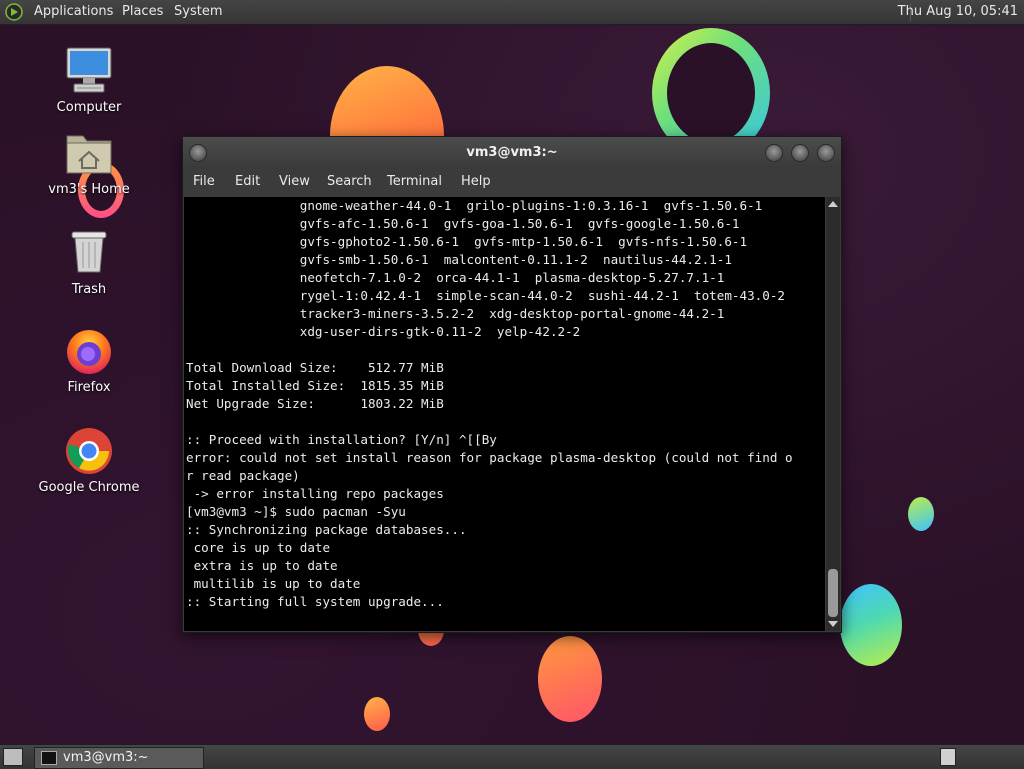 The image size is (1024, 769). What do you see at coordinates (204, 181) in the screenshot?
I see `menu-file: File` at bounding box center [204, 181].